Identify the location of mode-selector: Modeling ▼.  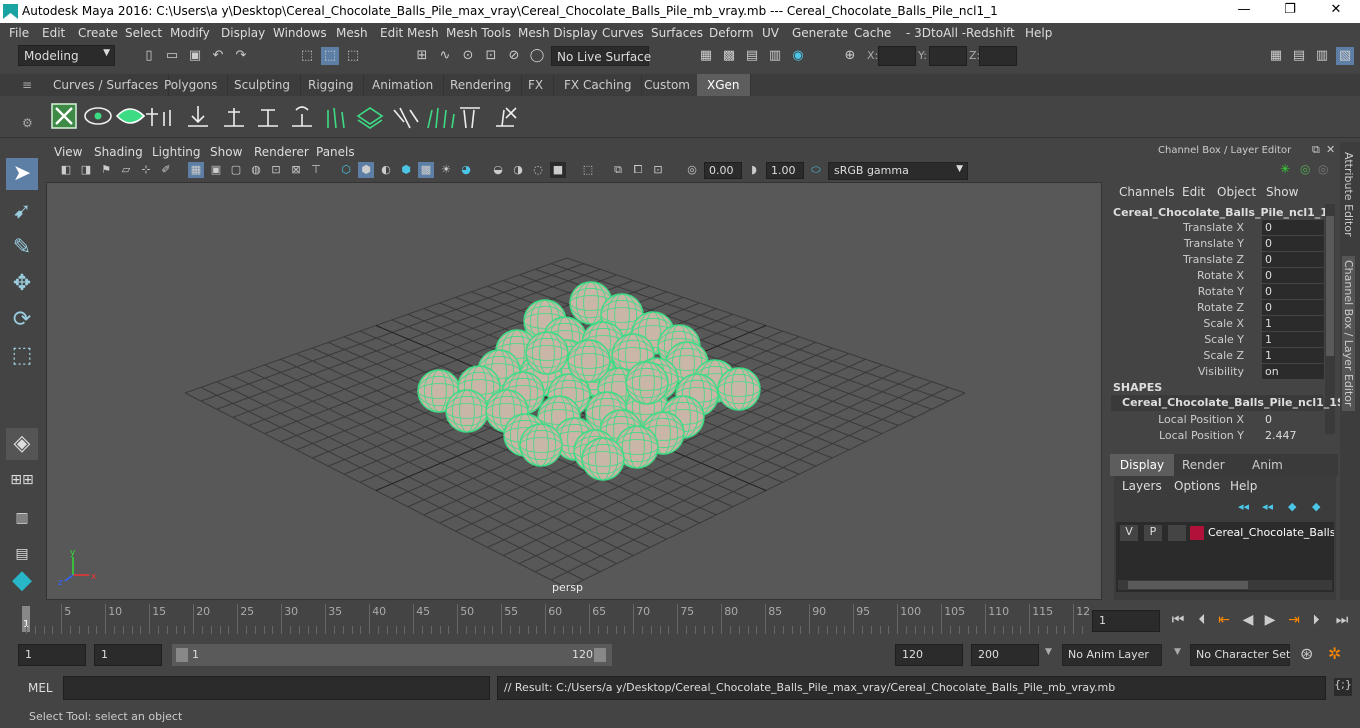
(66, 55).